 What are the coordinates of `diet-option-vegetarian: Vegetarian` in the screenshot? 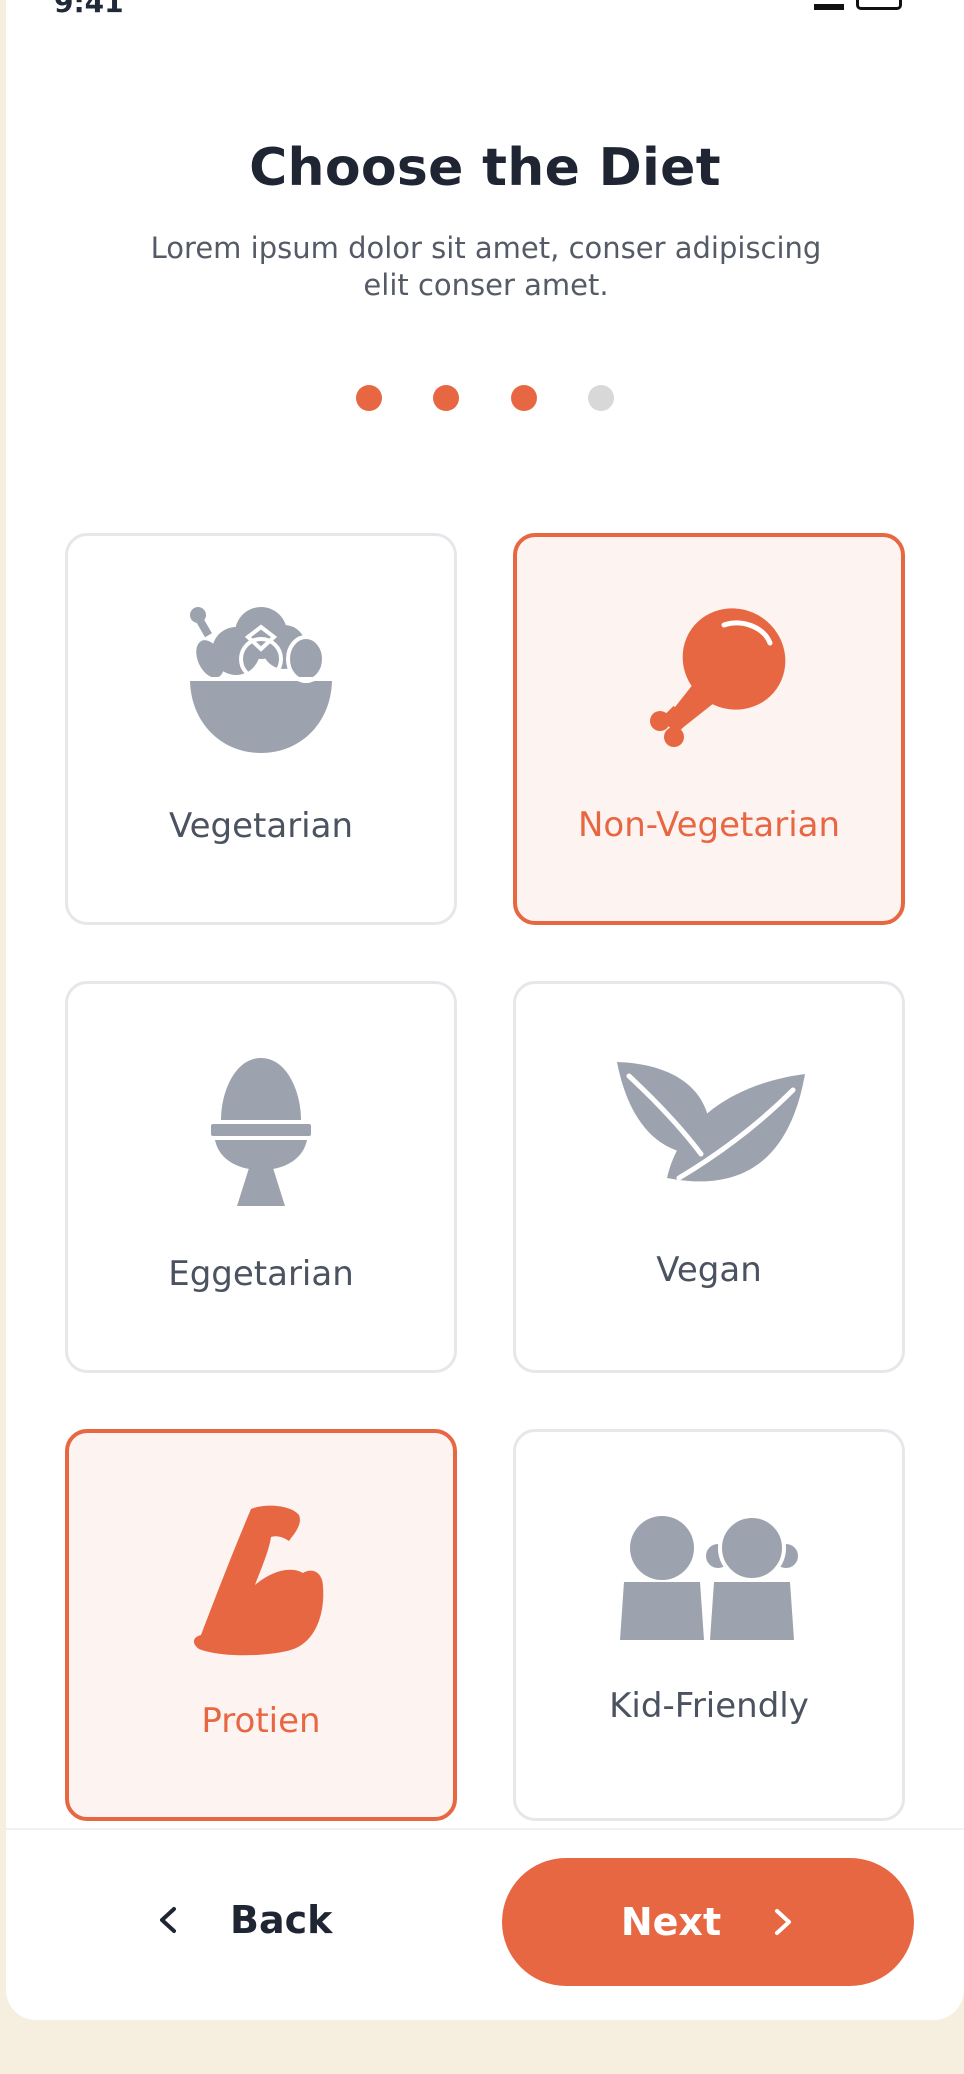 It's located at (261, 729).